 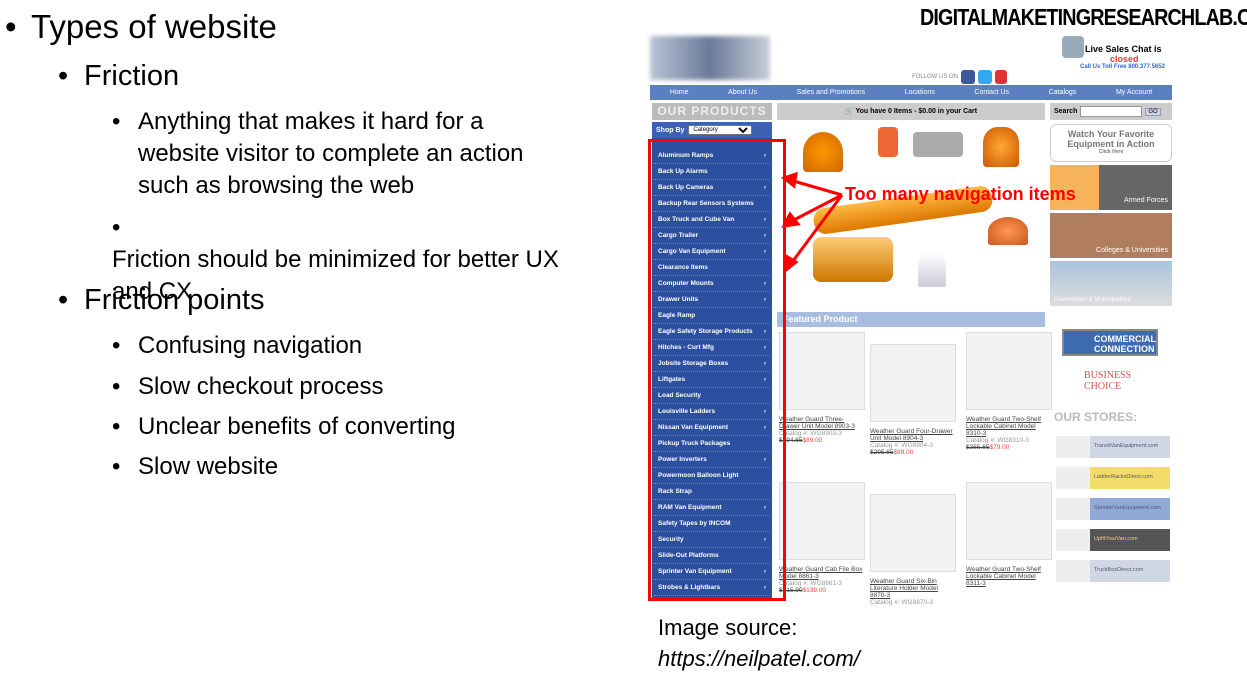 I want to click on nav-item: Contact Us, so click(x=991, y=92).